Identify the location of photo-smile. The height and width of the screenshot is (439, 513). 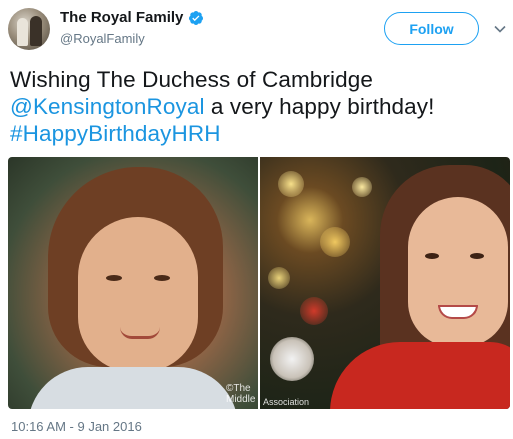
(140, 333).